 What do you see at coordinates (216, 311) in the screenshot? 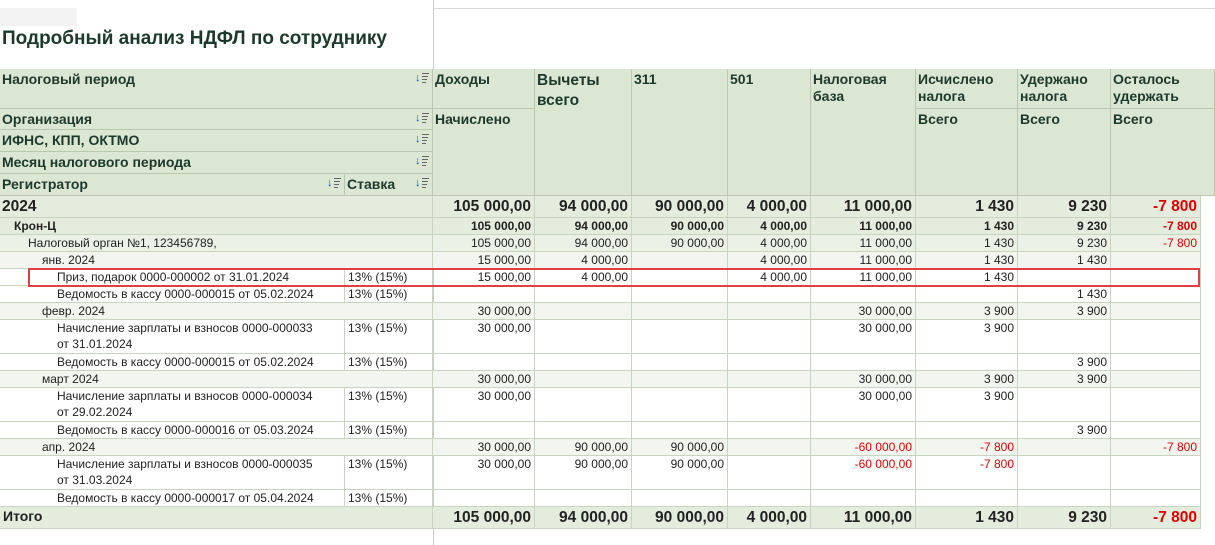
I see `row-label: февр. 2024` at bounding box center [216, 311].